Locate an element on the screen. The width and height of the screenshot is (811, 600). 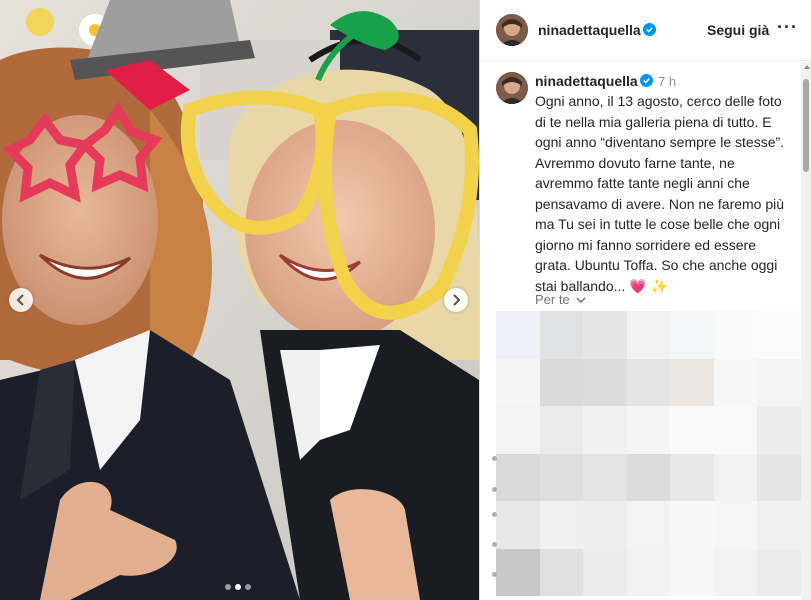
chevron-right-icon is located at coordinates (457, 300).